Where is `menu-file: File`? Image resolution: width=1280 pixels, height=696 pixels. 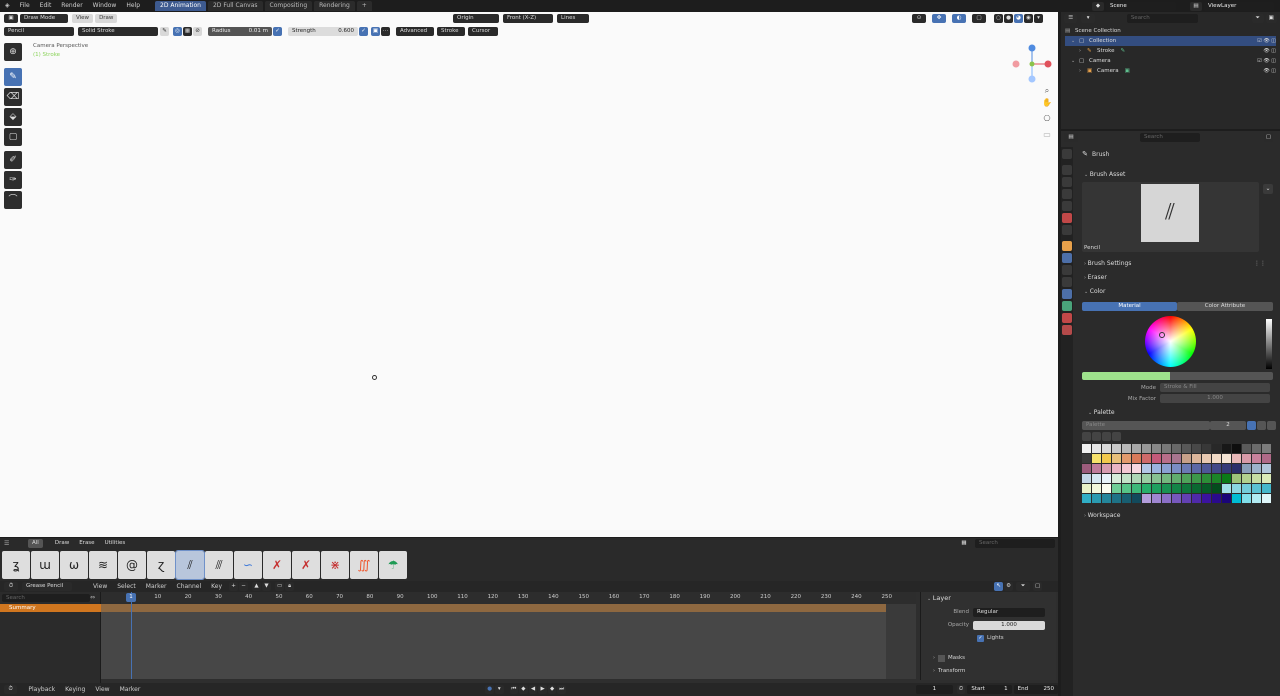
menu-file: File is located at coordinates (25, 6).